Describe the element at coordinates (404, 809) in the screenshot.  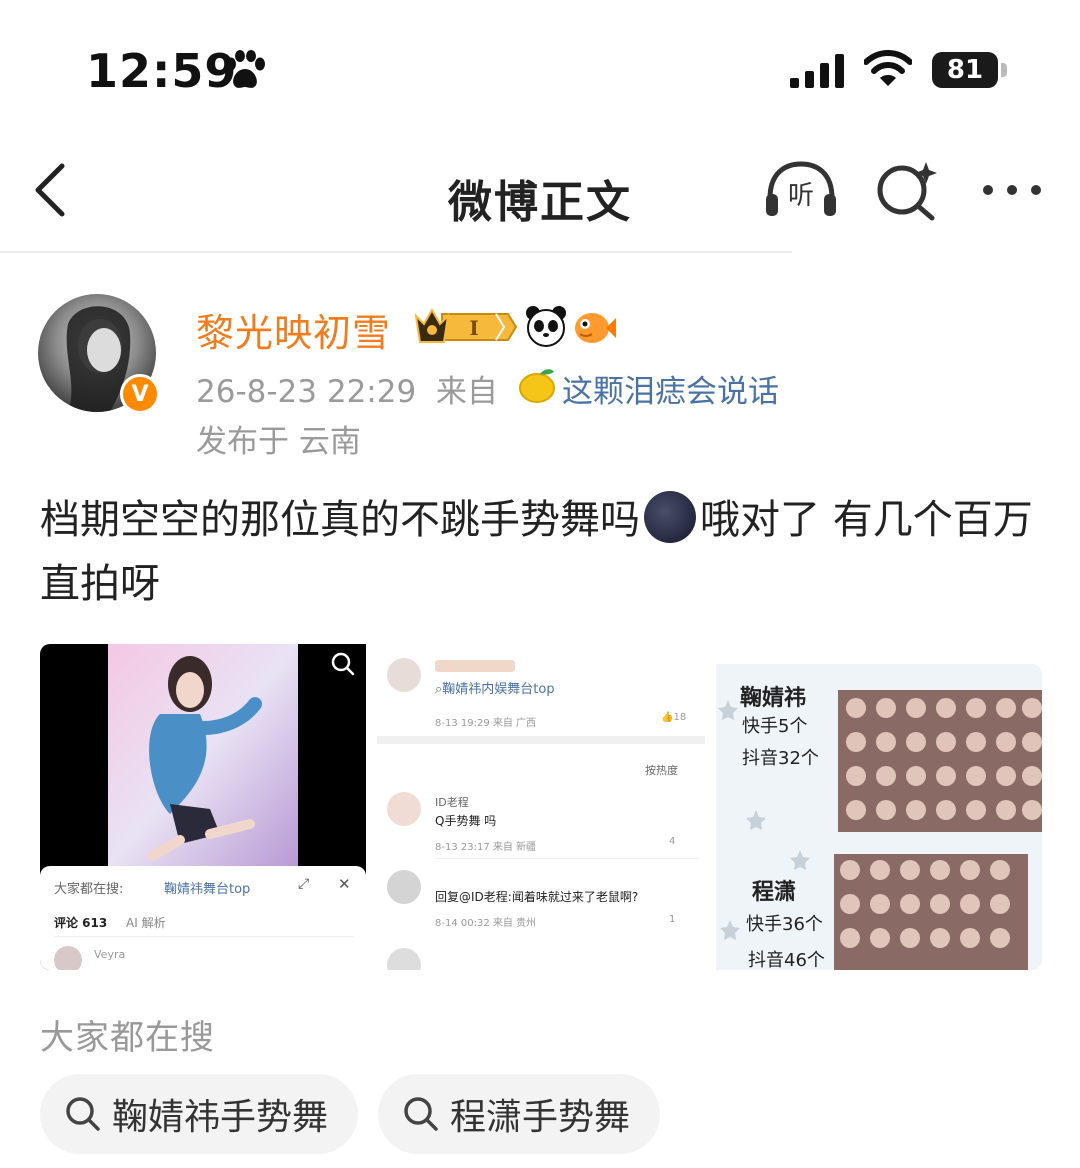
I see `img2-c1-avatar` at that location.